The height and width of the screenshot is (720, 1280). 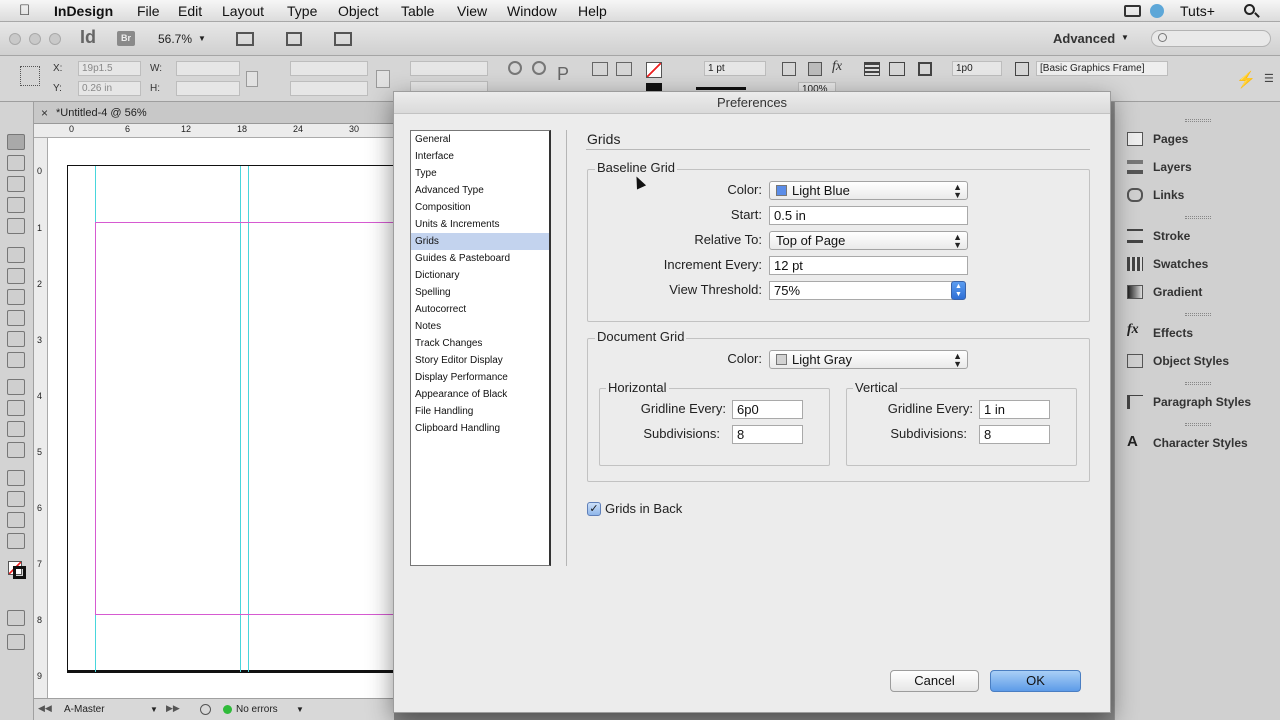 What do you see at coordinates (539, 68) in the screenshot?
I see `rotate-counterclockwise-icon` at bounding box center [539, 68].